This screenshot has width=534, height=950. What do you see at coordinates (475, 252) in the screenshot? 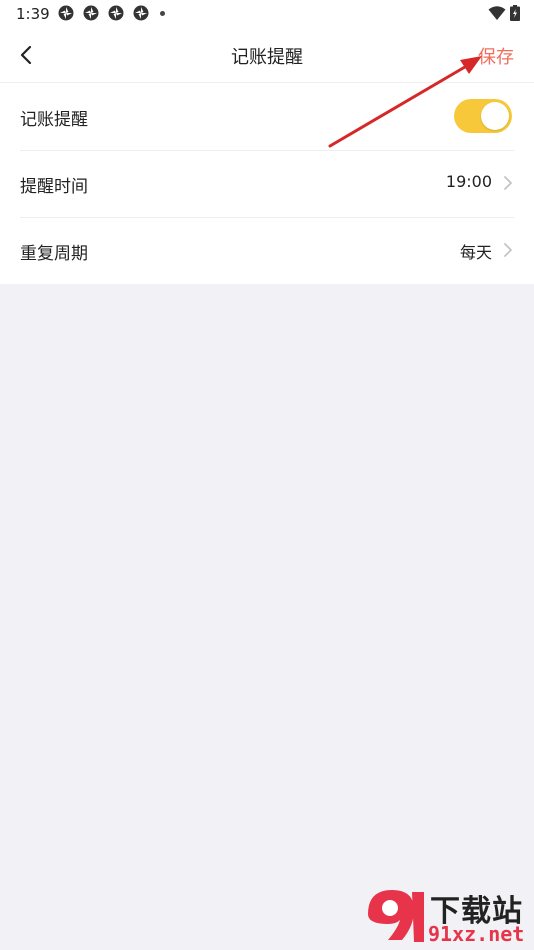
I see `repeat-cycle-value: 每天` at bounding box center [475, 252].